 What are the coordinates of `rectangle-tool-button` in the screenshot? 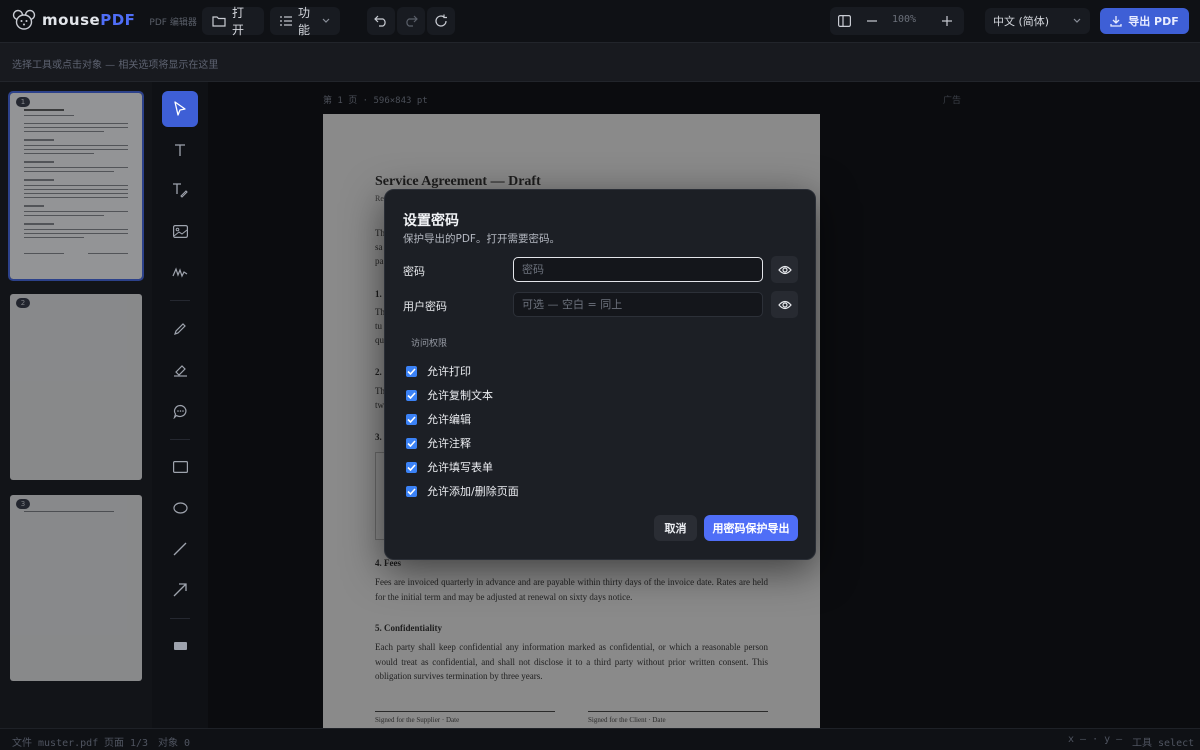 It's located at (180, 467).